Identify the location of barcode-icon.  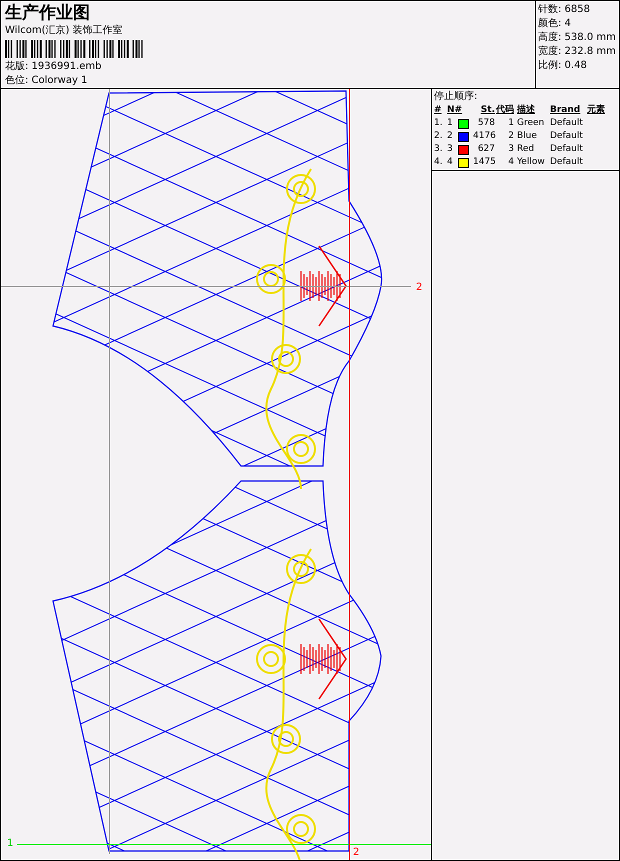
(75, 49).